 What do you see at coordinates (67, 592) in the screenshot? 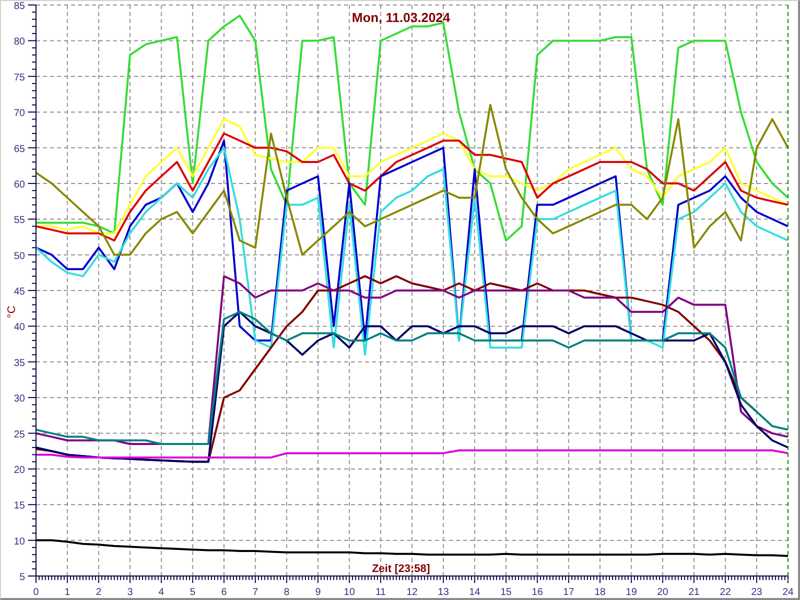
I see `x-tick-label: 1` at bounding box center [67, 592].